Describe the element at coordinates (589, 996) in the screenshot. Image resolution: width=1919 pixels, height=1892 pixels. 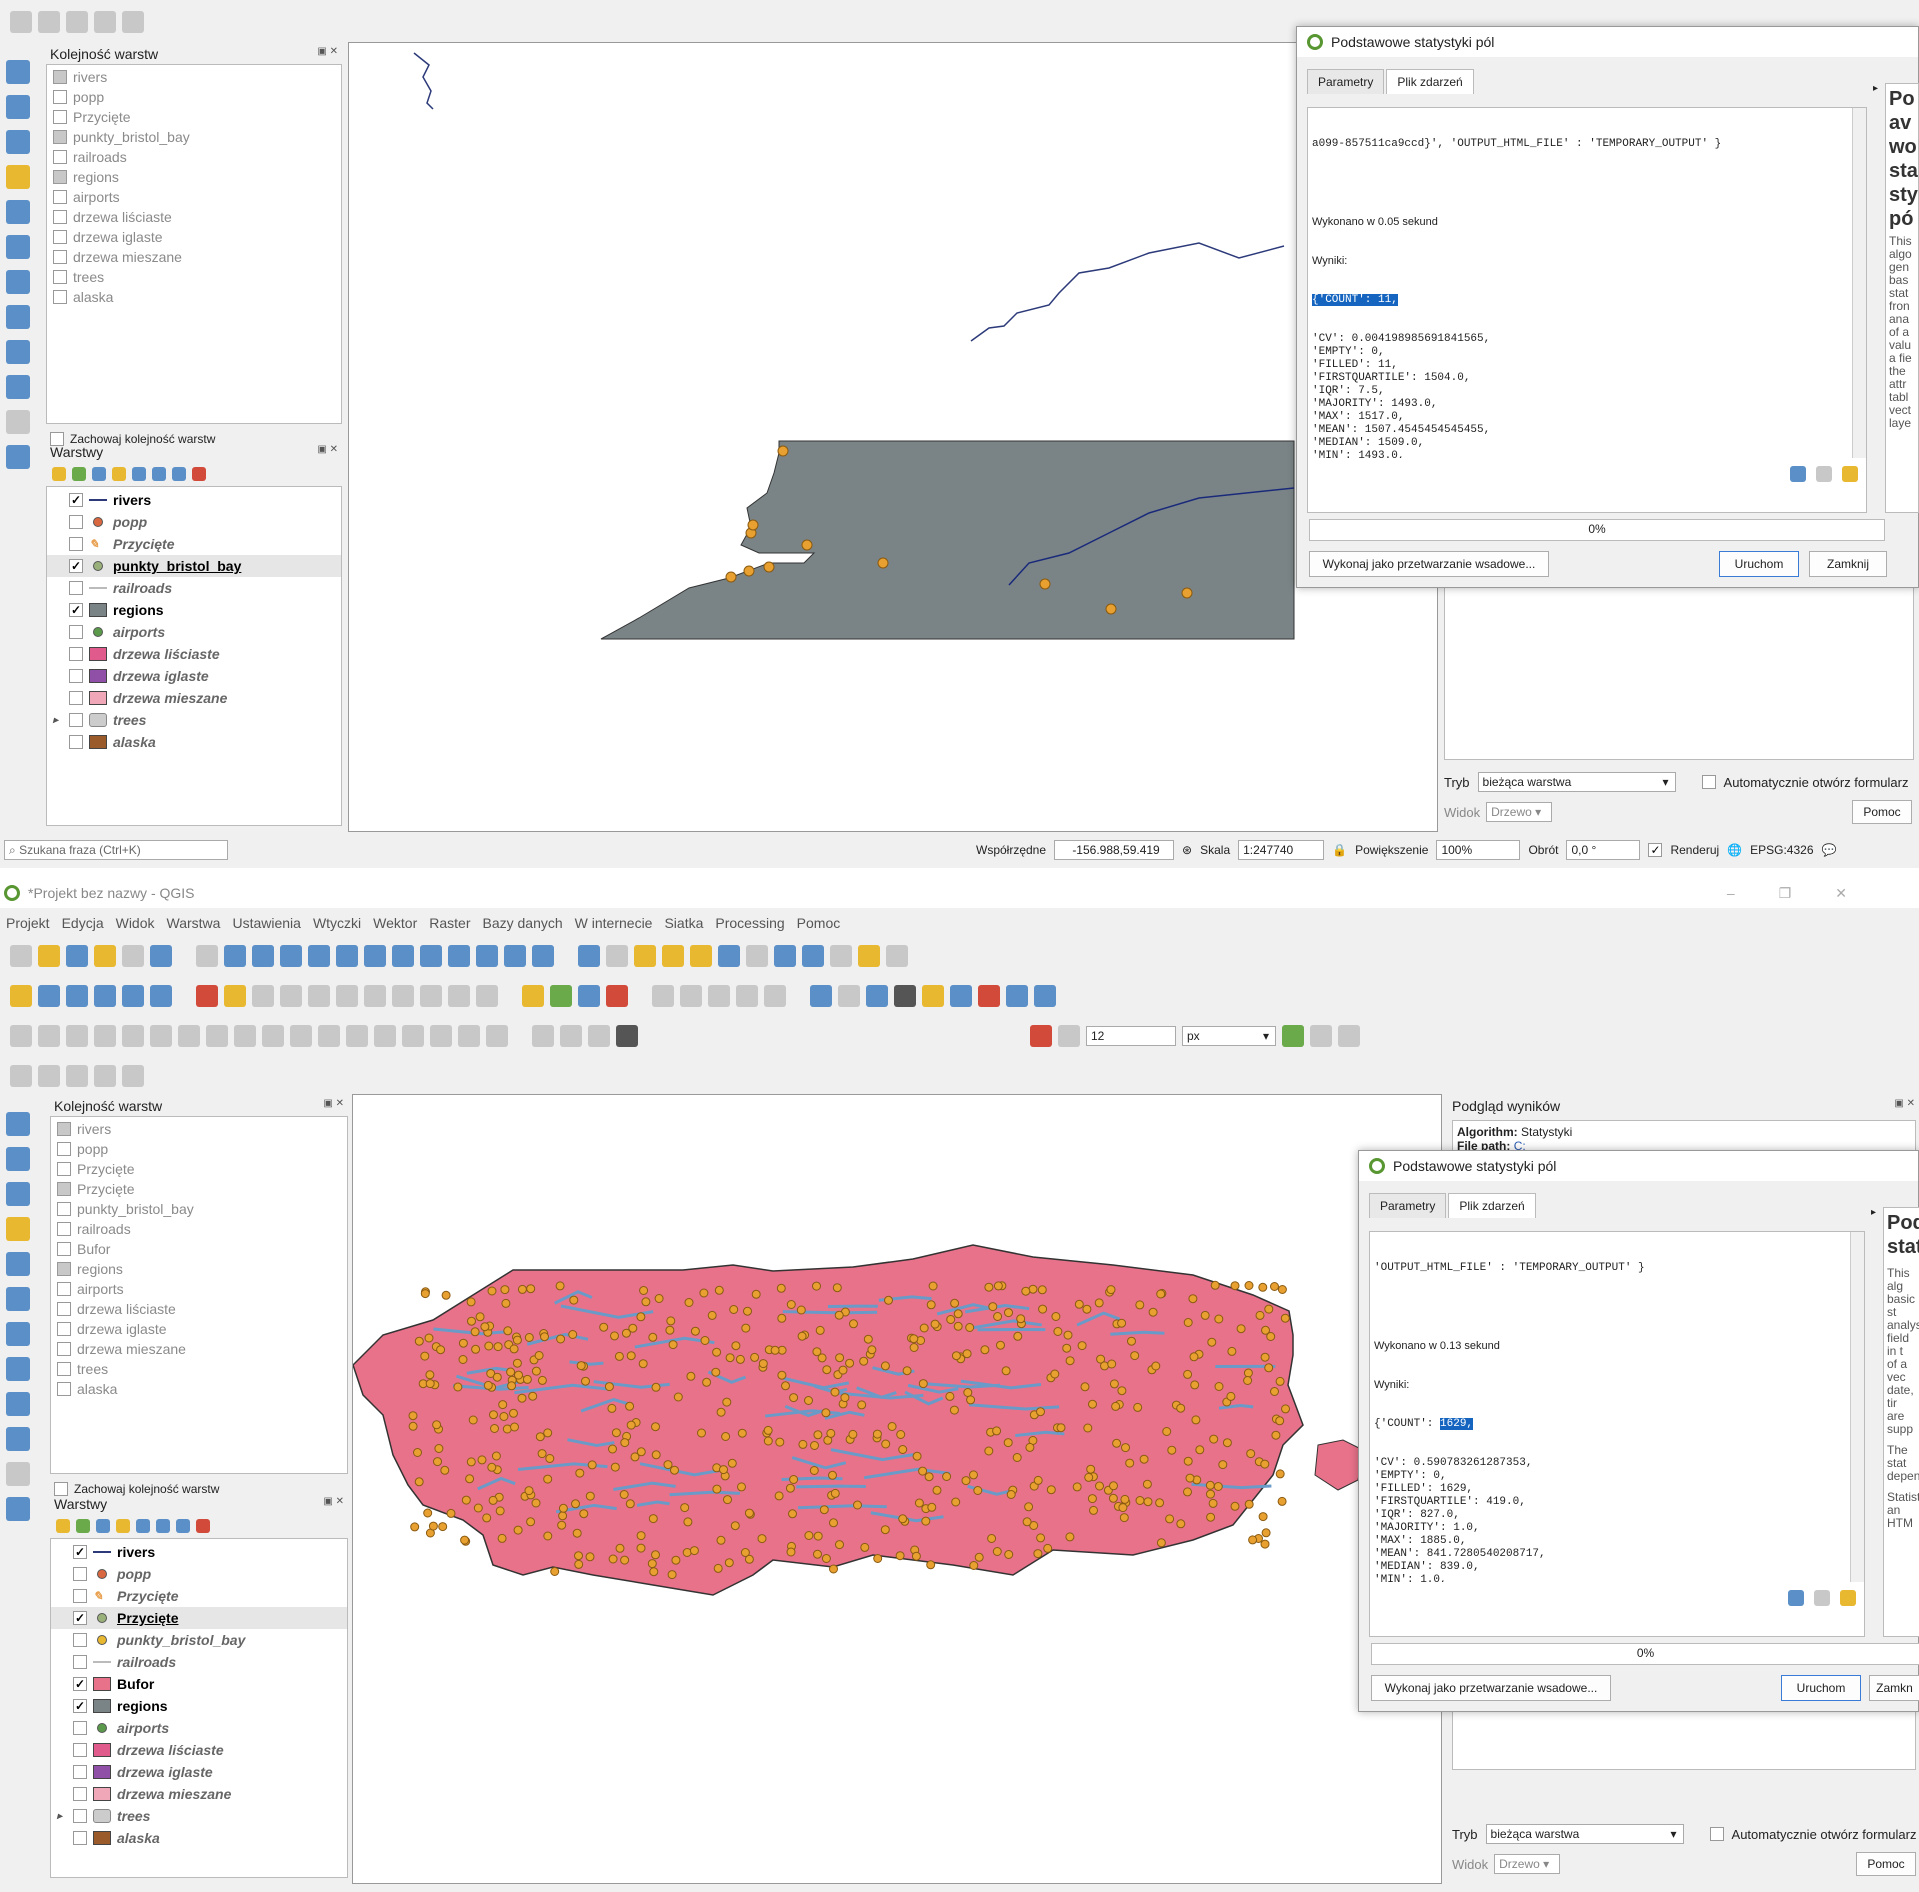
I see `pin-label-icon` at that location.